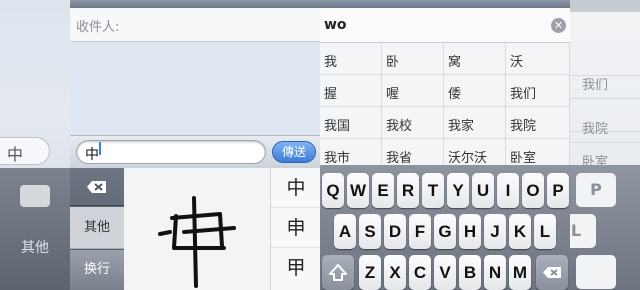  What do you see at coordinates (470, 231) in the screenshot?
I see `key-h: H` at bounding box center [470, 231].